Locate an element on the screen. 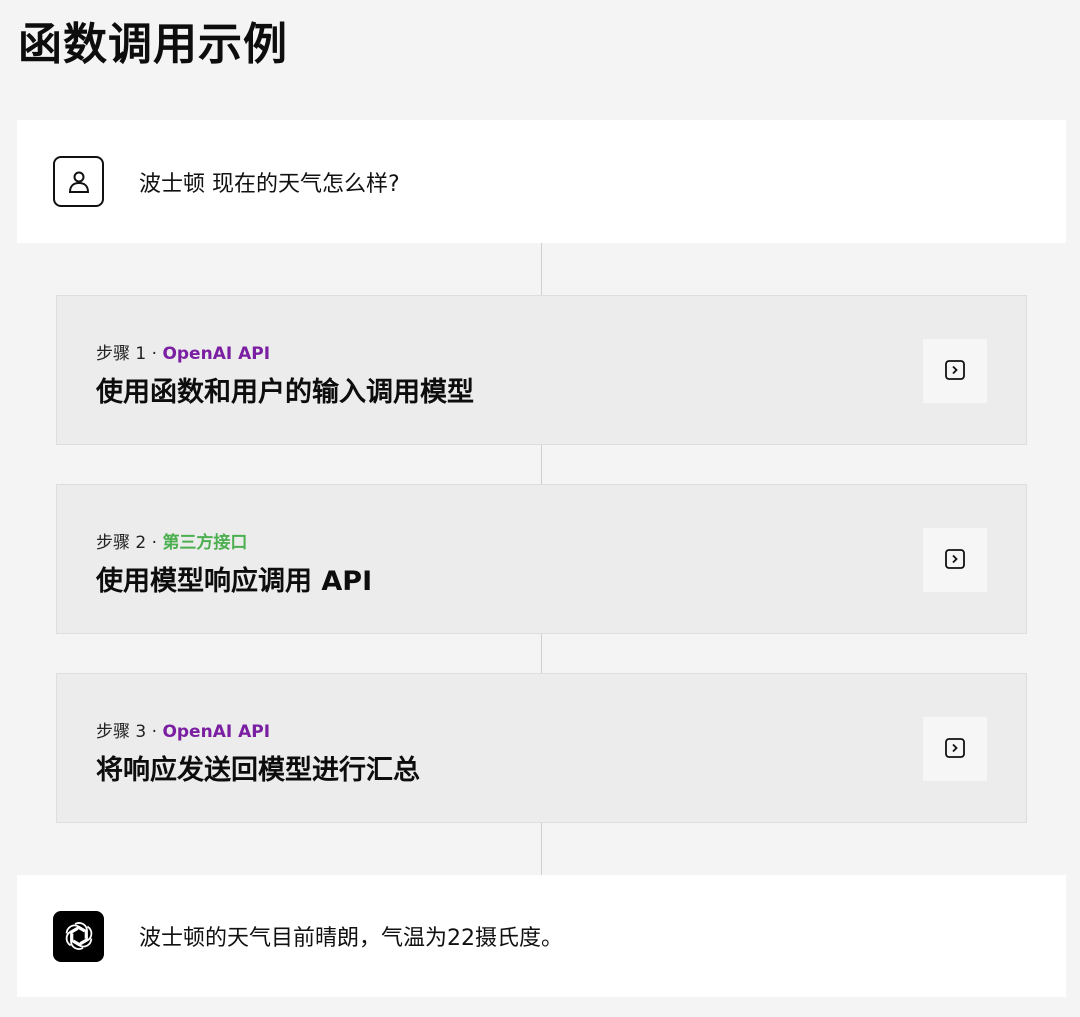 Image resolution: width=1080 pixels, height=1017 pixels. assistant-message-text: 波士顿的天气目前晴朗，气温为22摄氏度。 is located at coordinates (351, 938).